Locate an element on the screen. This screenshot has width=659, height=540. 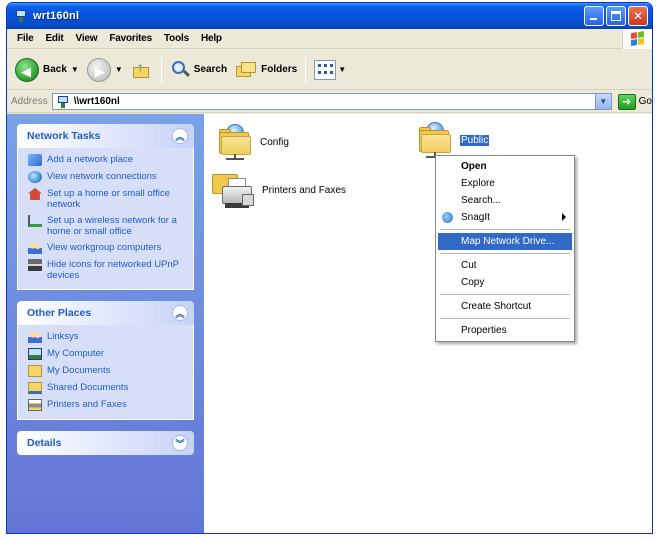
expand-icon: ︾ is located at coordinates (180, 443).